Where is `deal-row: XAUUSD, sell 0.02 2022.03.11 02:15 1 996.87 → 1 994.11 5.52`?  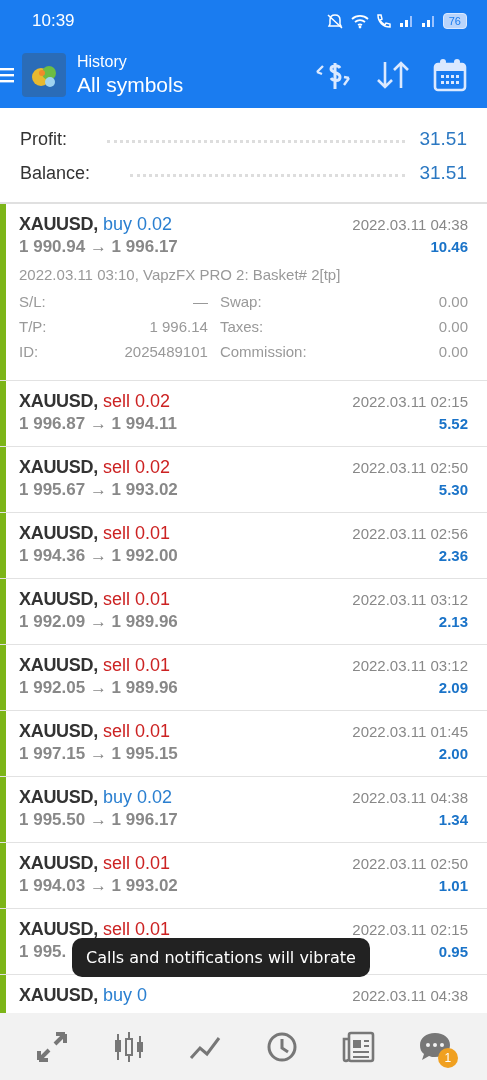 deal-row: XAUUSD, sell 0.02 2022.03.11 02:15 1 996.87 → 1 994.11 5.52 is located at coordinates (243, 414).